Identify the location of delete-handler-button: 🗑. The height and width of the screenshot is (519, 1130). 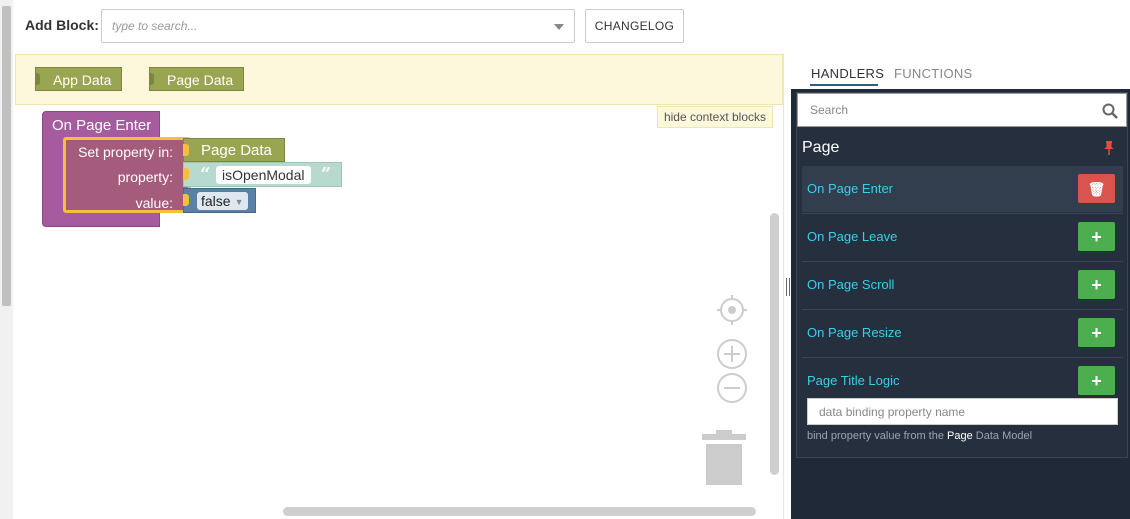
(1096, 188).